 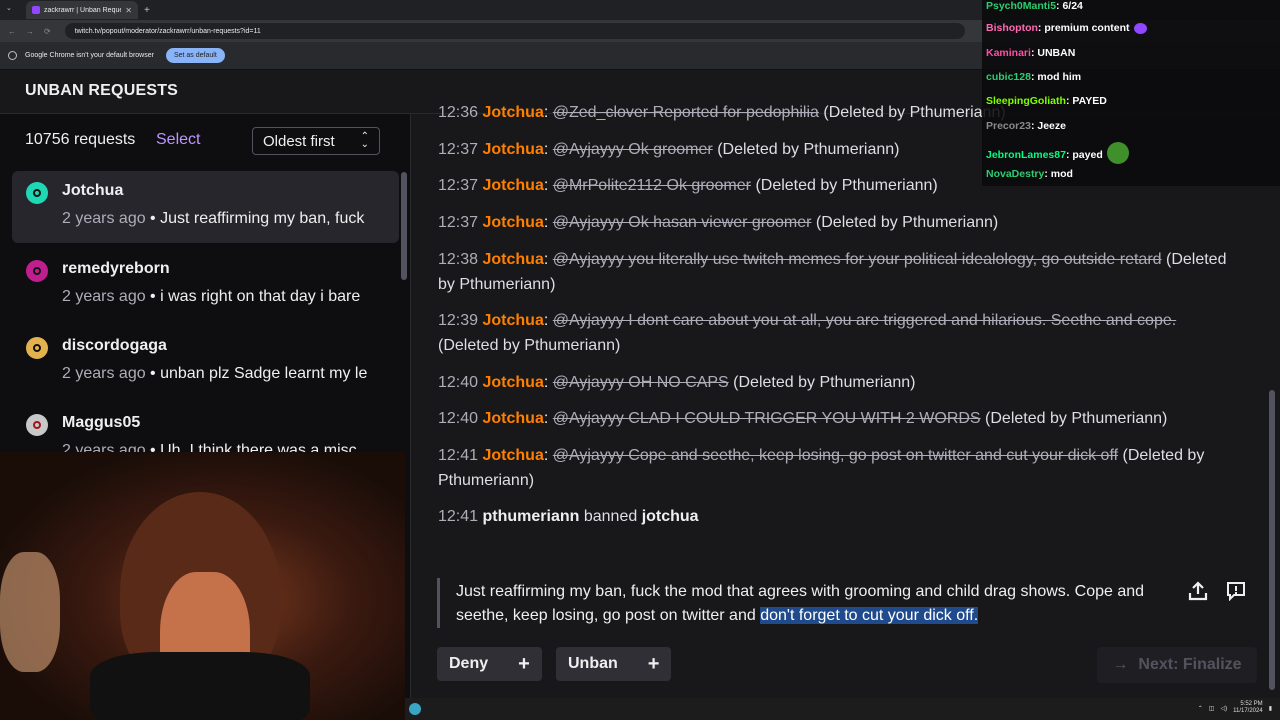 I want to click on request-preview: unban plz Sadge learnt my le, so click(x=264, y=373).